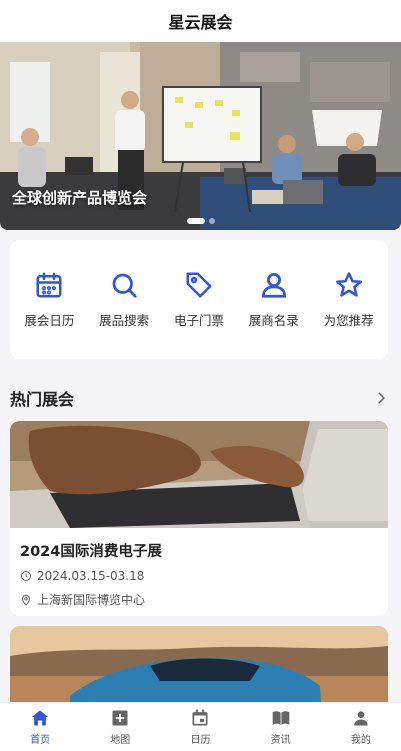 The image size is (401, 751). Describe the element at coordinates (199, 285) in the screenshot. I see `tag-icon` at that location.